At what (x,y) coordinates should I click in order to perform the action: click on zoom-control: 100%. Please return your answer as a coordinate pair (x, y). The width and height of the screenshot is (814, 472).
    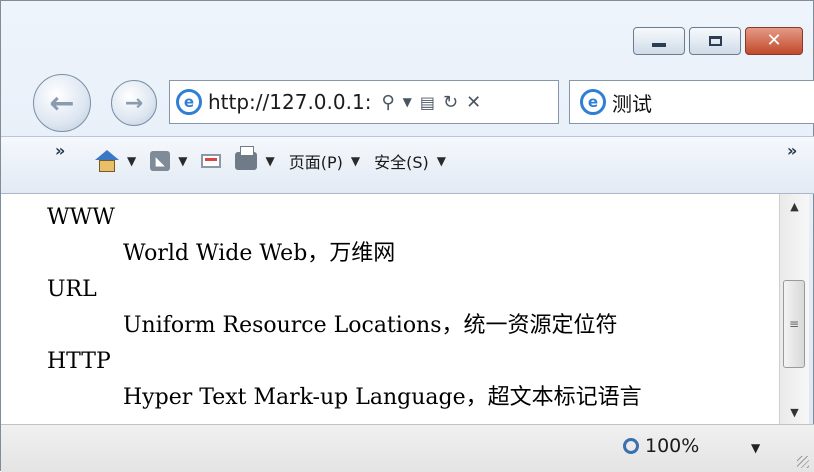
    Looking at the image, I should click on (661, 446).